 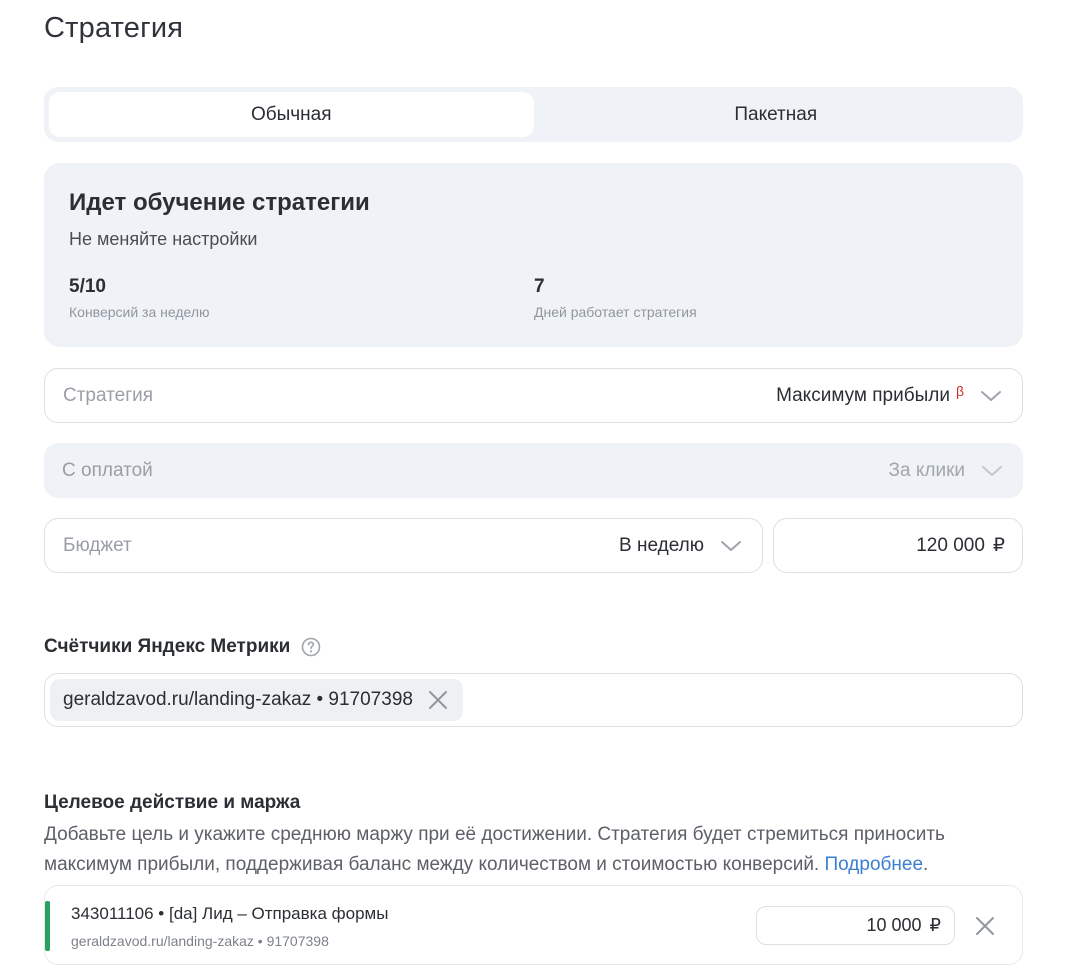 I want to click on stat-label: Дней работает стратегия, so click(x=615, y=312).